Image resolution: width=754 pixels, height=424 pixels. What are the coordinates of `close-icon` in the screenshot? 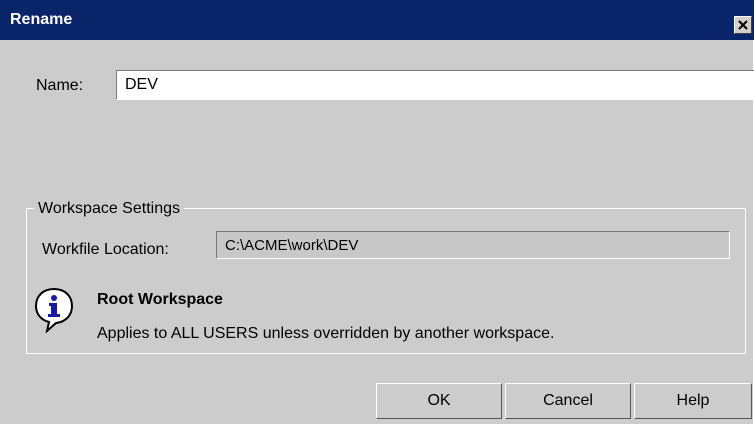 It's located at (743, 25).